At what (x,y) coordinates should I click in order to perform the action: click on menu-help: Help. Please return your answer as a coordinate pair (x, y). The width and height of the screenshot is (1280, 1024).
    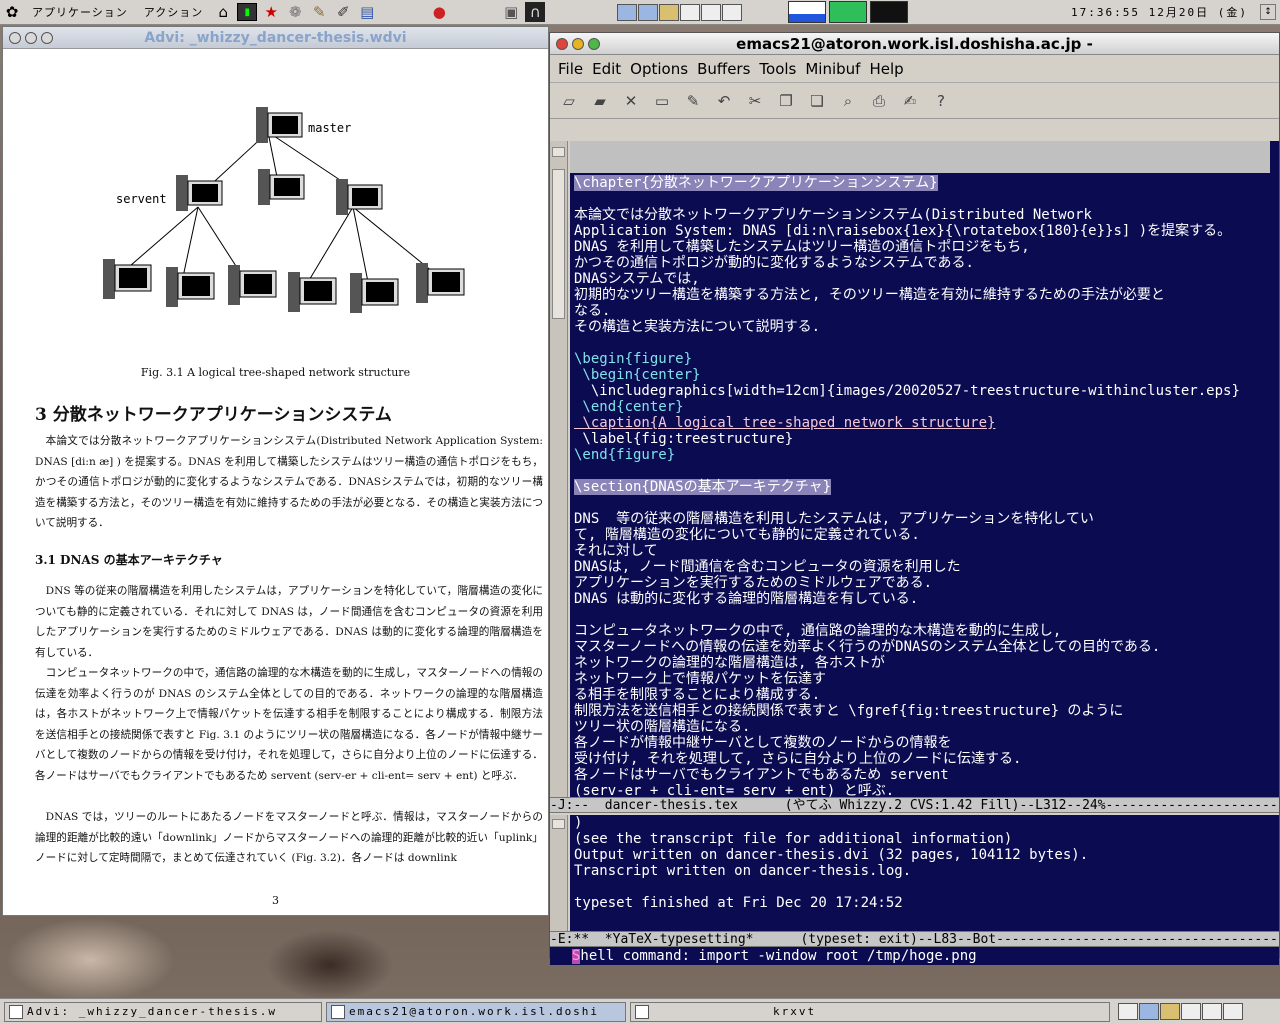
    Looking at the image, I should click on (886, 69).